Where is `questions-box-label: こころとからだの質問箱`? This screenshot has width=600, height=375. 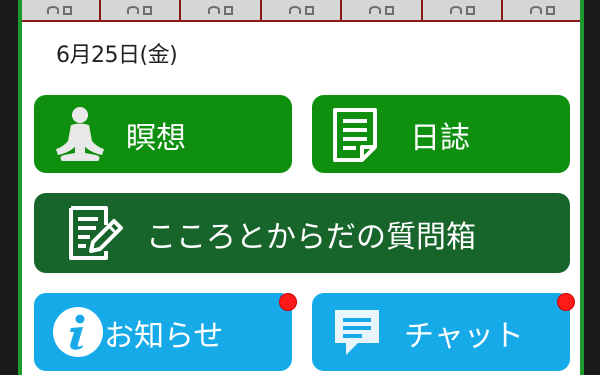
questions-box-label: こころとからだの質問箱 is located at coordinates (311, 237).